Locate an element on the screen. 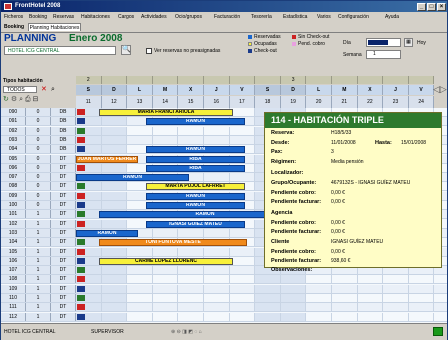 This screenshot has height=340, width=448. close-button: × is located at coordinates (441, 7).